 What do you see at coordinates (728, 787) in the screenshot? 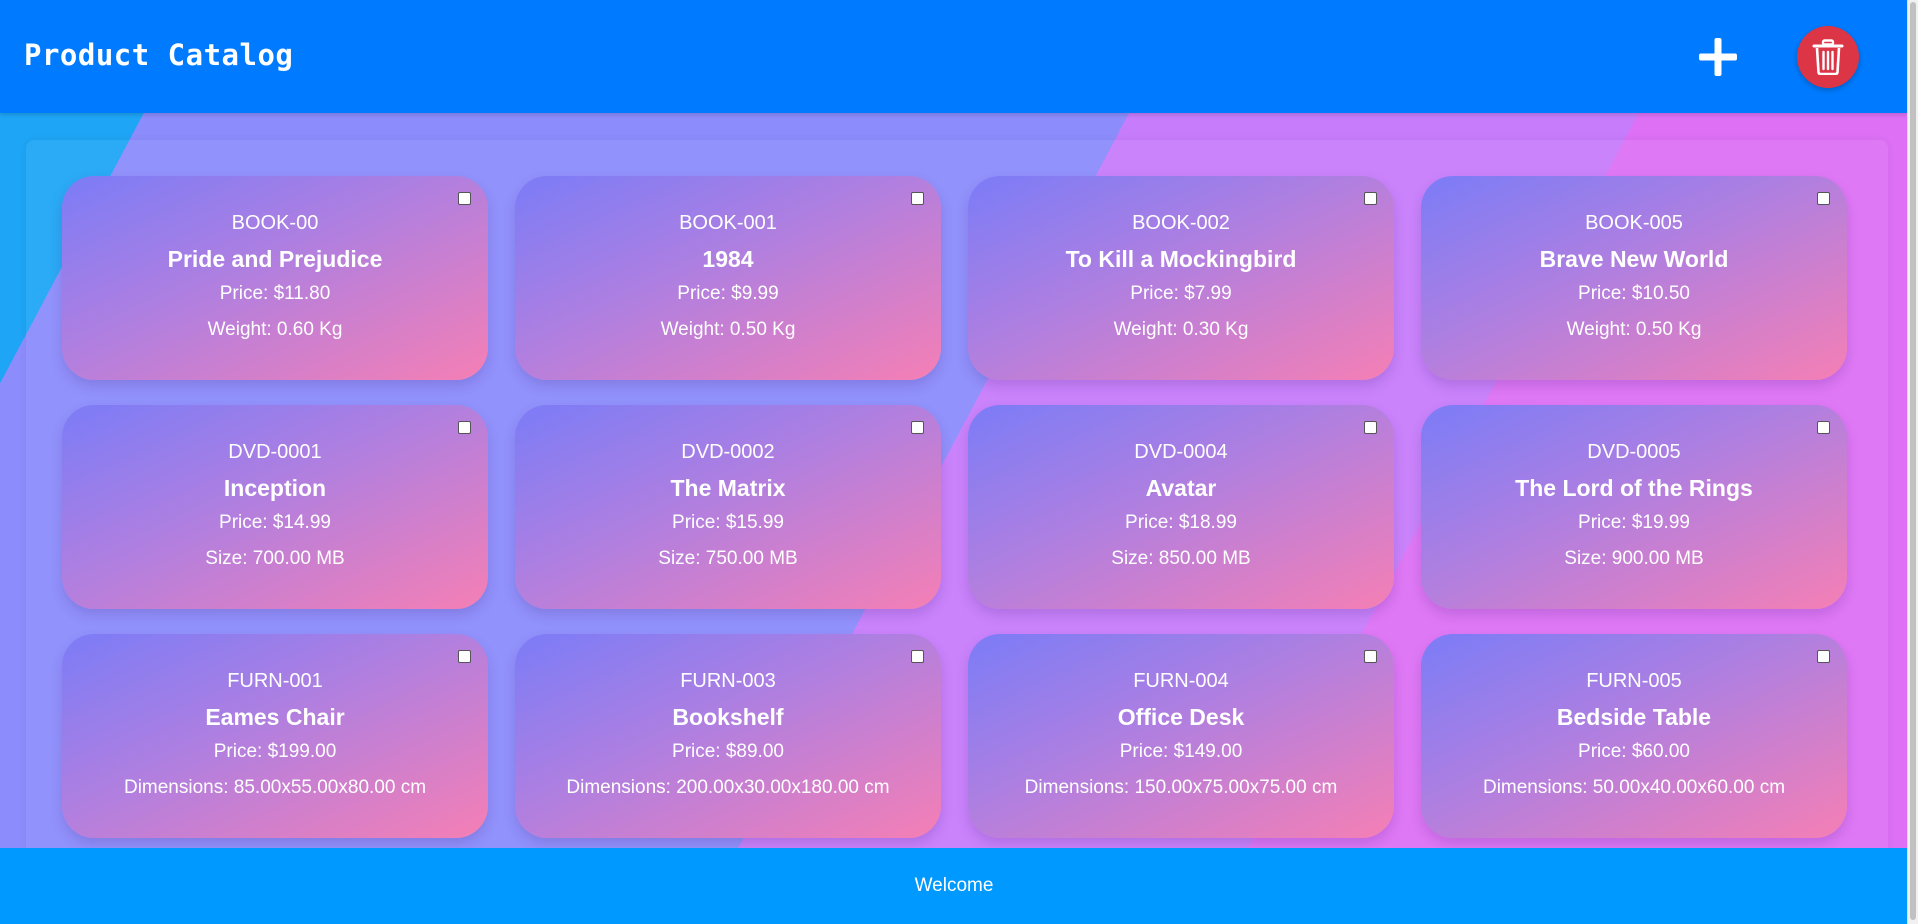
I see `product-attribute: Dimensions: 200.00x30.00x180.00 cm` at bounding box center [728, 787].